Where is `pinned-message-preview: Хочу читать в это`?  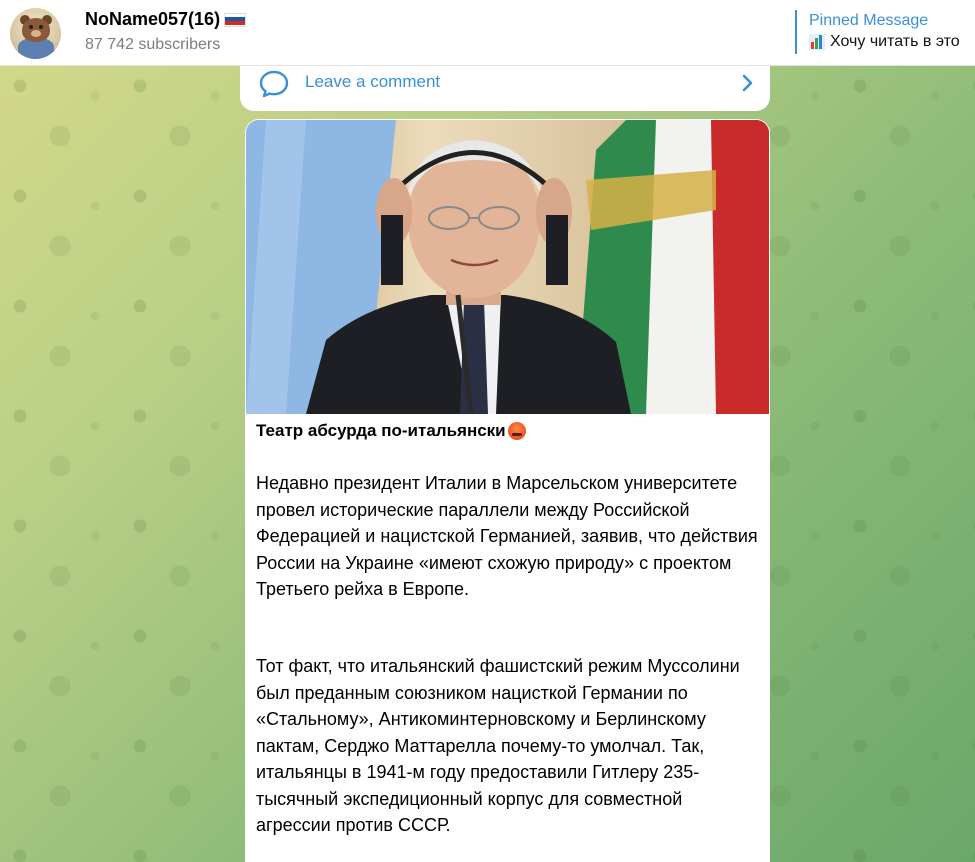
pinned-message-preview: Хочу читать в это is located at coordinates (892, 42).